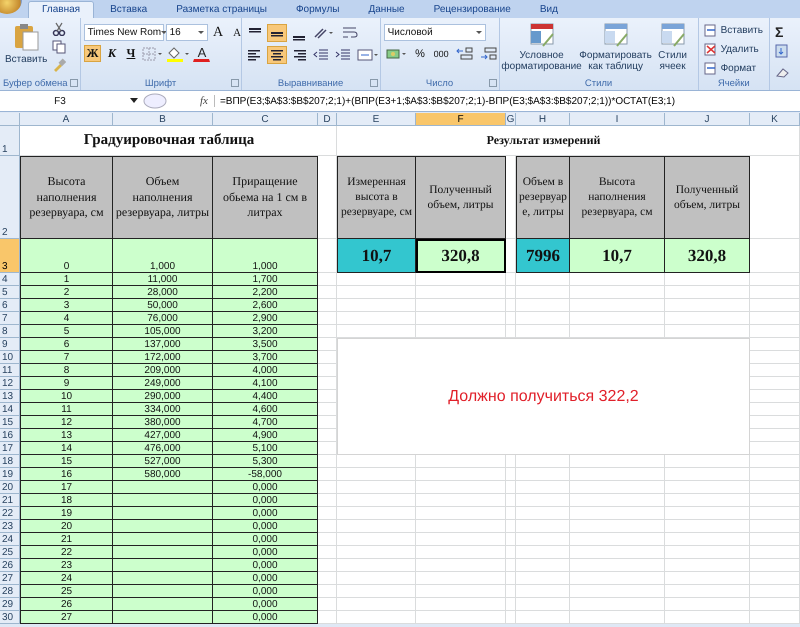 The height and width of the screenshot is (627, 800). Describe the element at coordinates (59, 29) in the screenshot. I see `scissors-icon` at that location.